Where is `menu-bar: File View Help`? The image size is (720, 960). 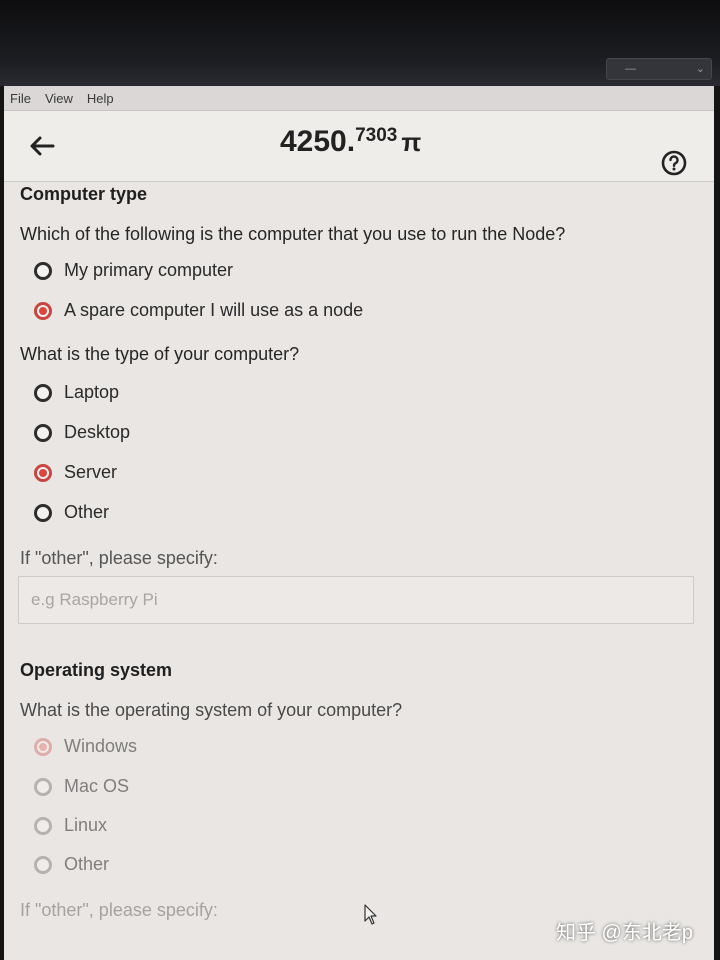
menu-bar: File View Help is located at coordinates (359, 98).